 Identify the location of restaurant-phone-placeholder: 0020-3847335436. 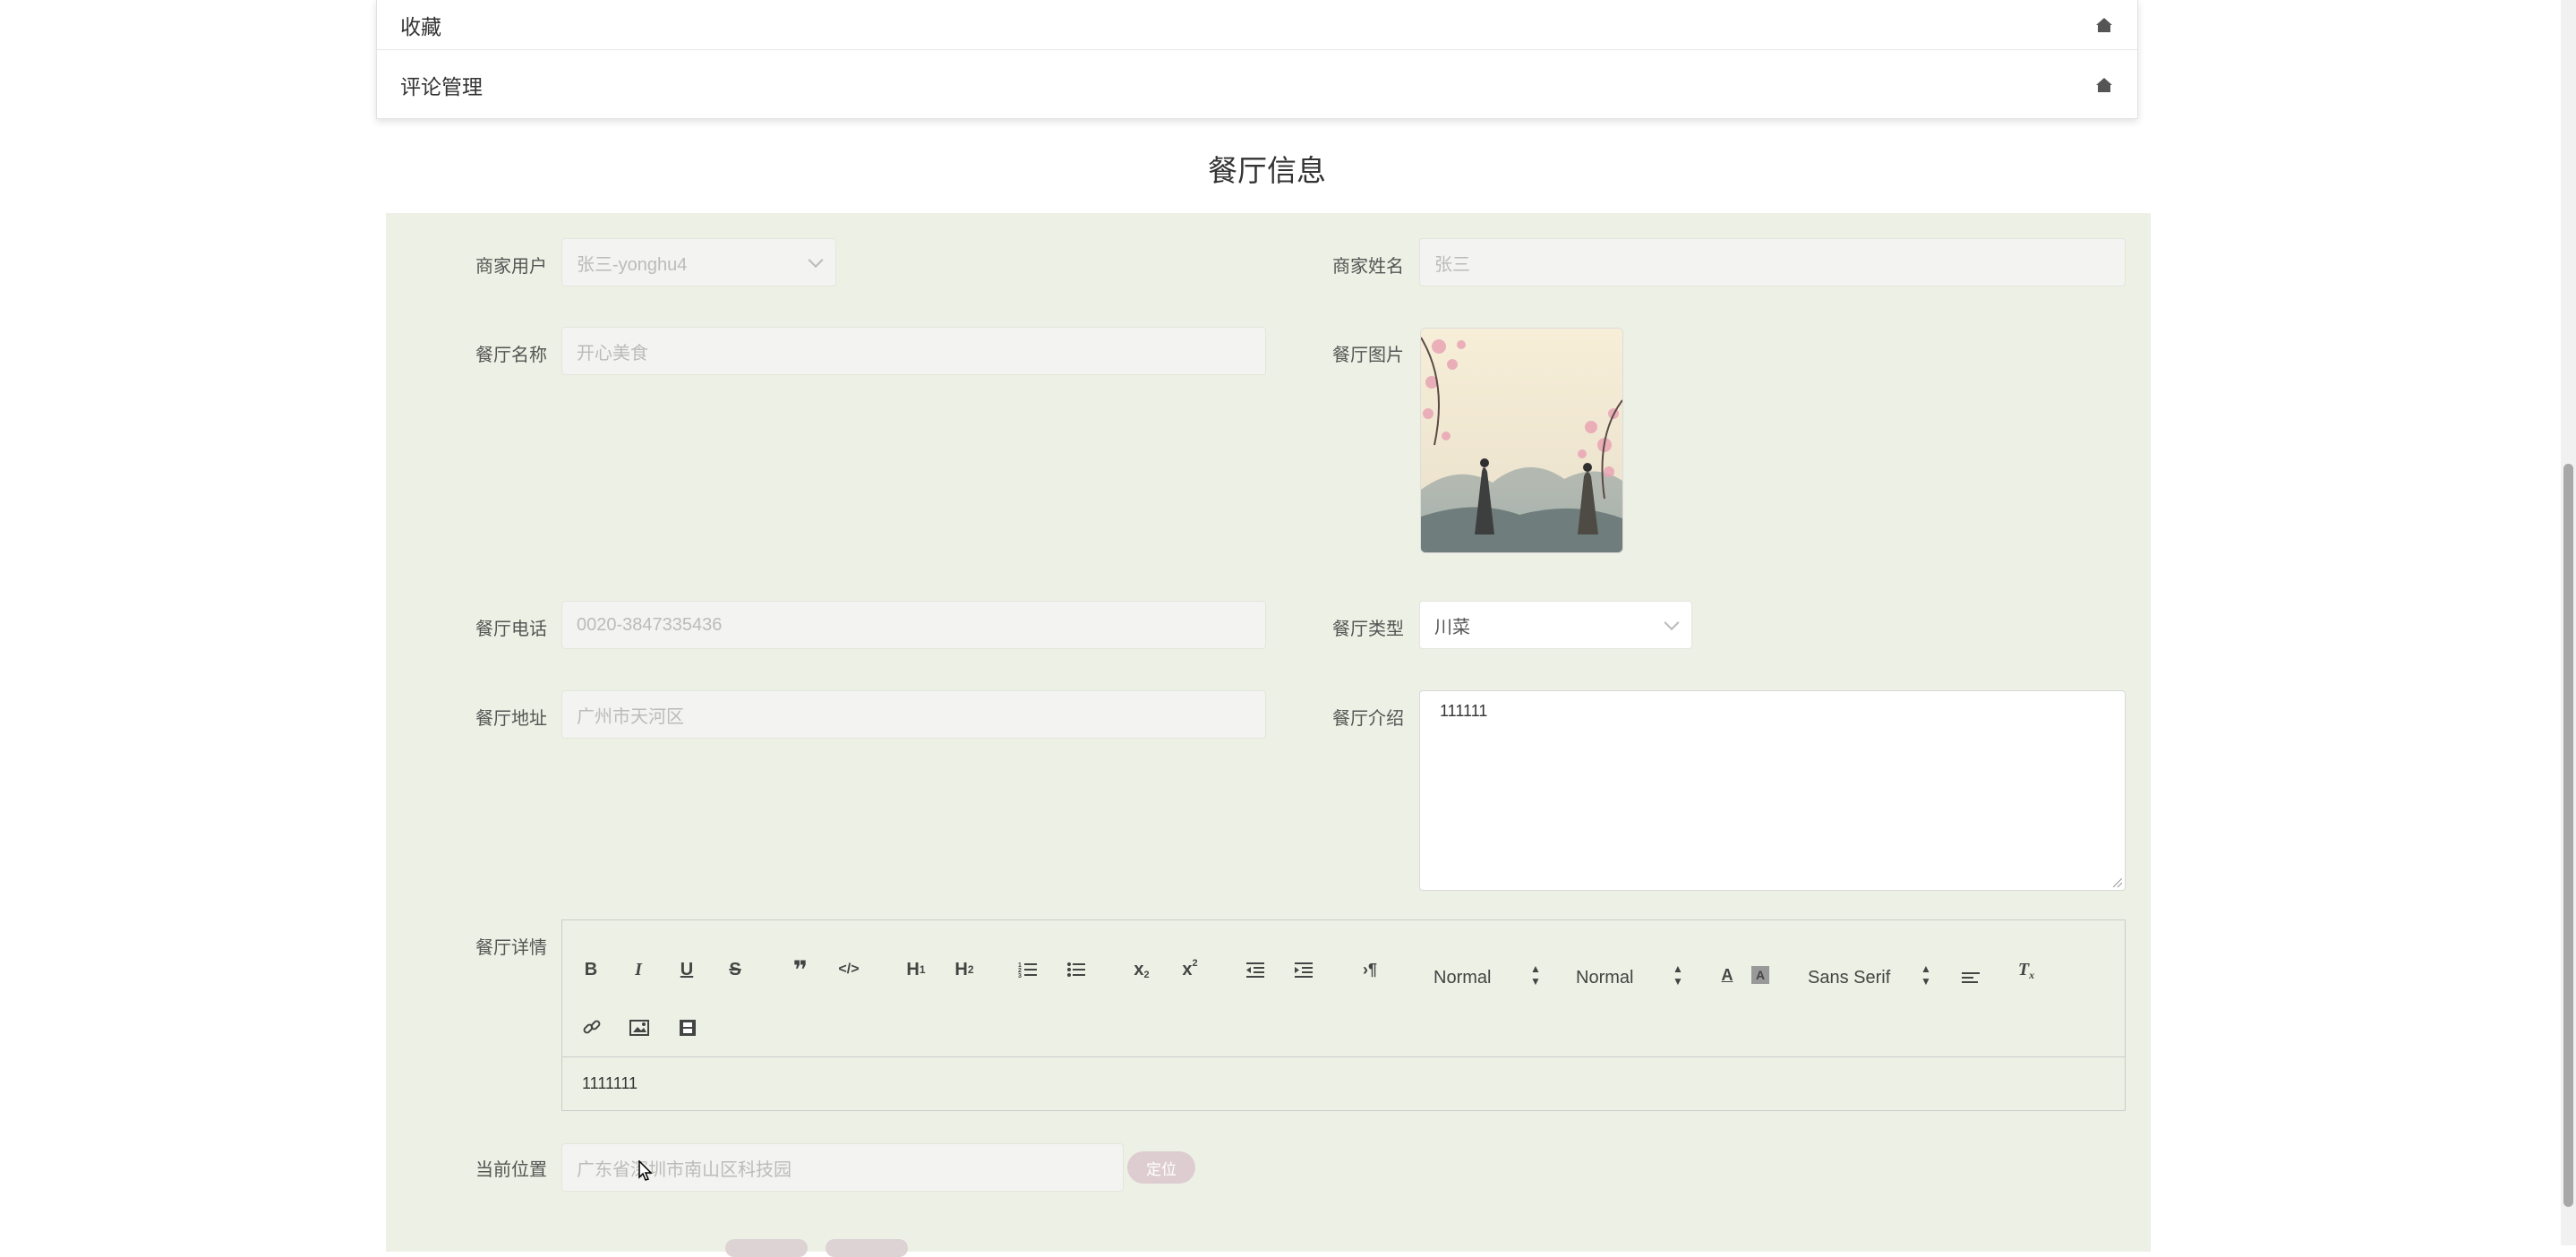
(650, 625).